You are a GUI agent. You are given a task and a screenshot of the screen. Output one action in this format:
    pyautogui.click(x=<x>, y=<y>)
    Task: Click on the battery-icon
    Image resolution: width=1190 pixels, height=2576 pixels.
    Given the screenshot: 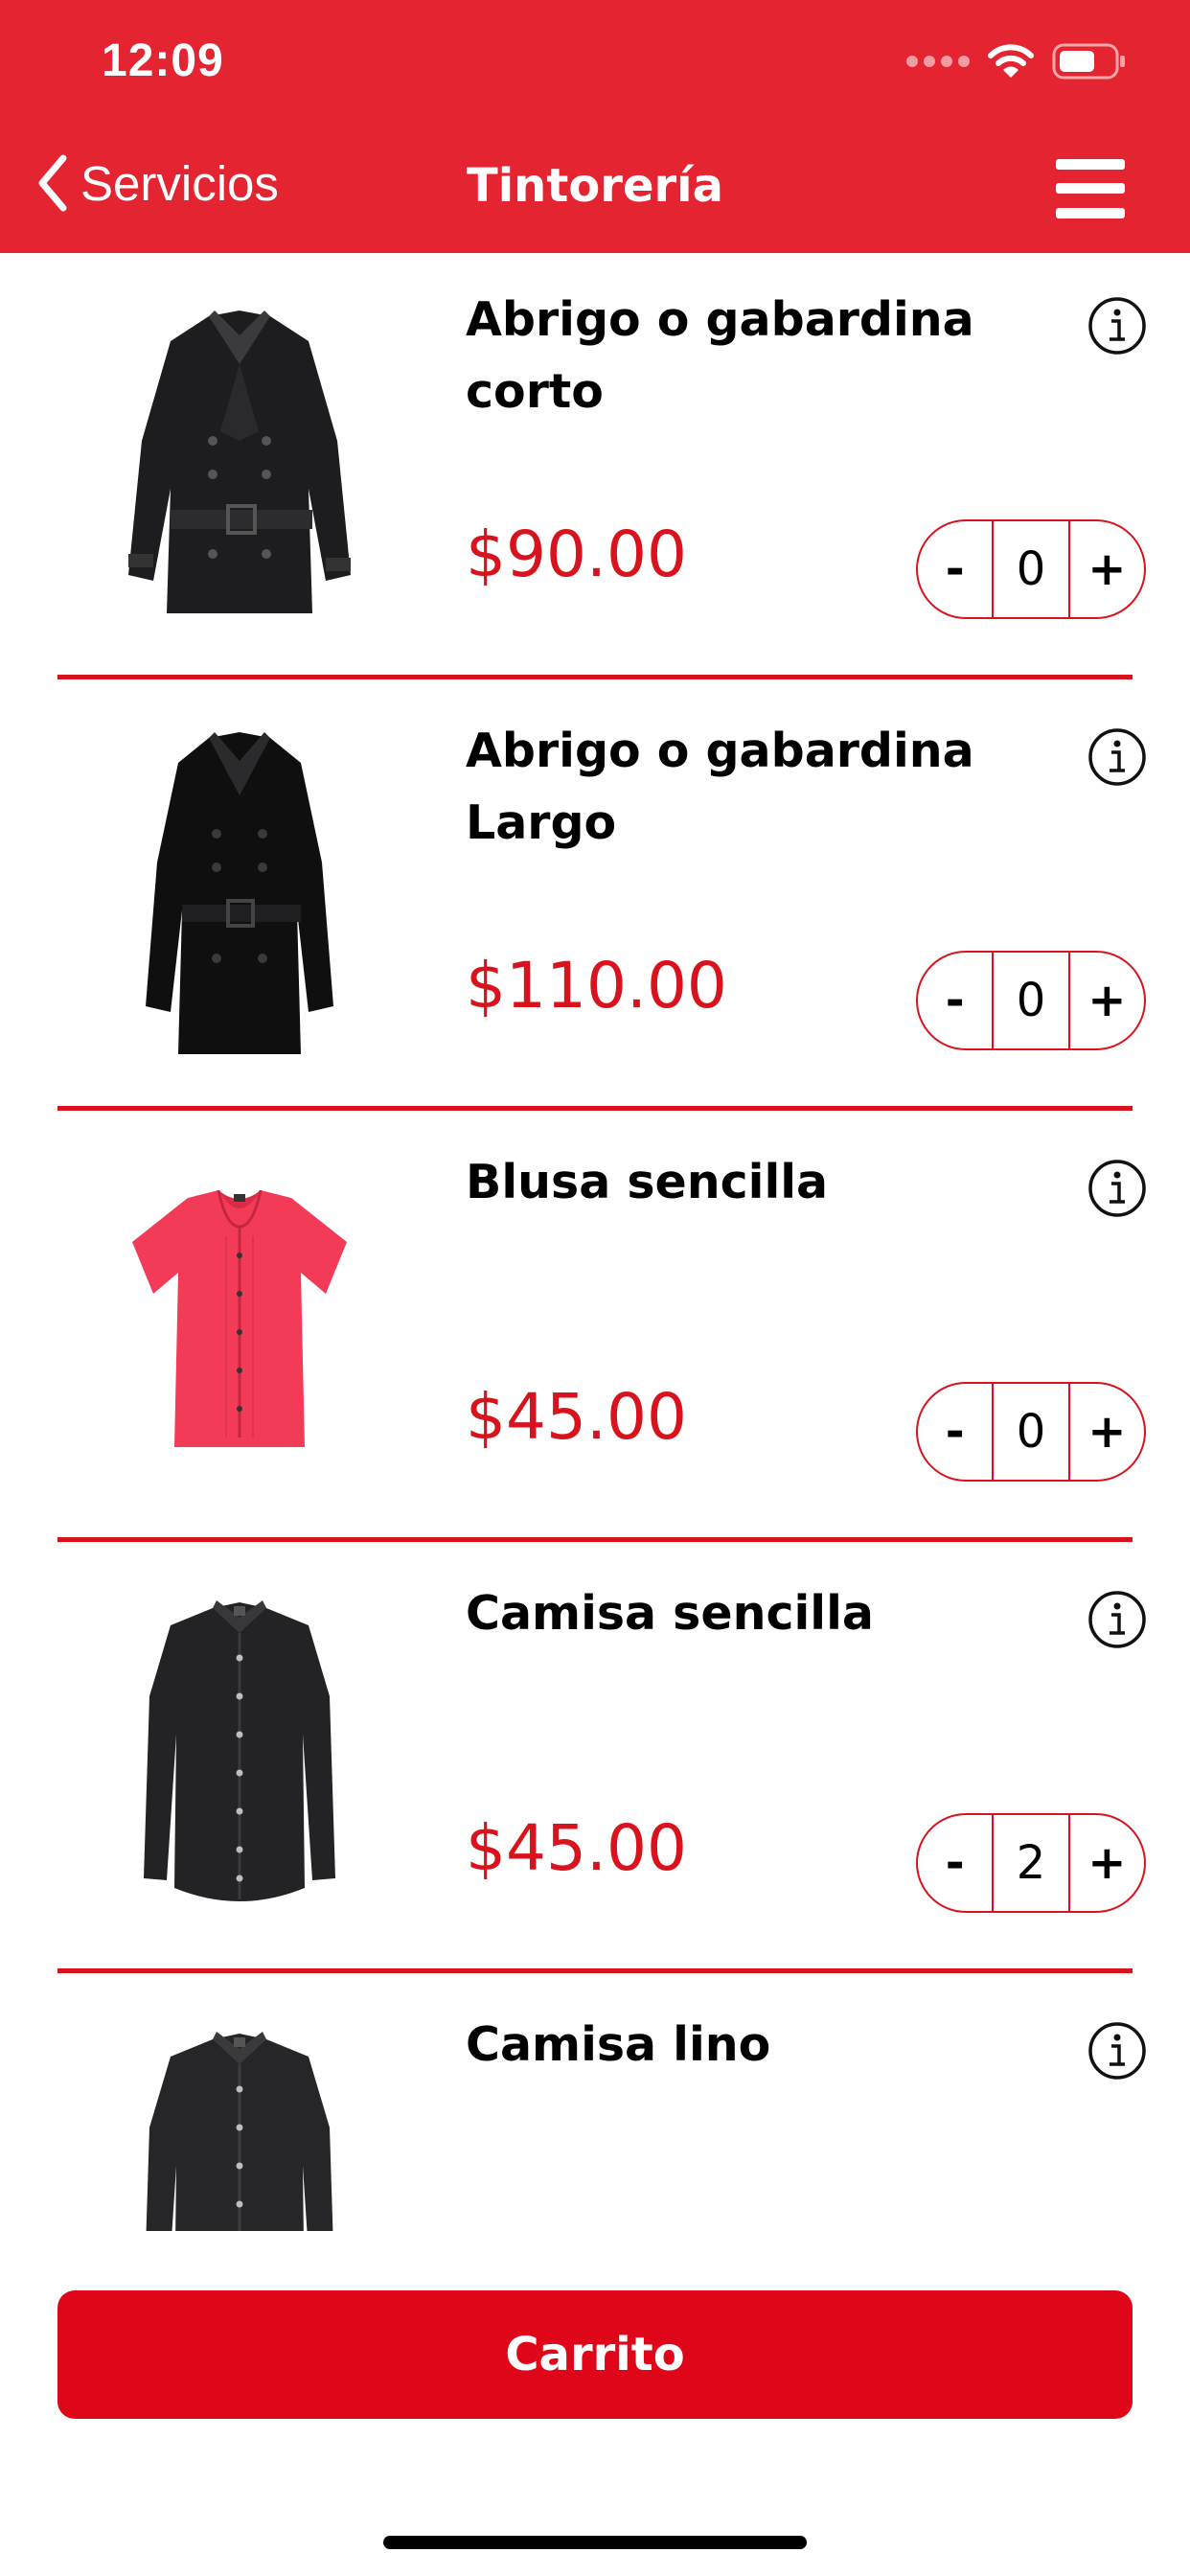 What is the action you would take?
    pyautogui.click(x=1089, y=62)
    